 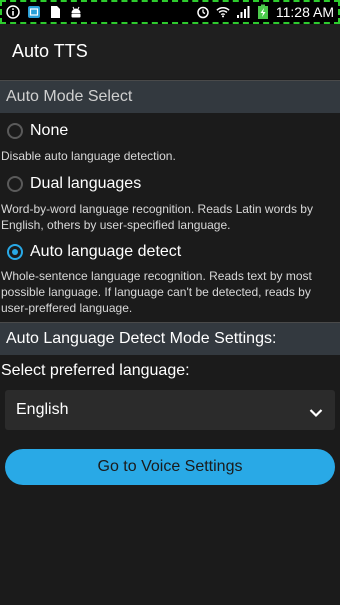 I want to click on radio-auto-detect-label: Auto language detect, so click(x=106, y=251).